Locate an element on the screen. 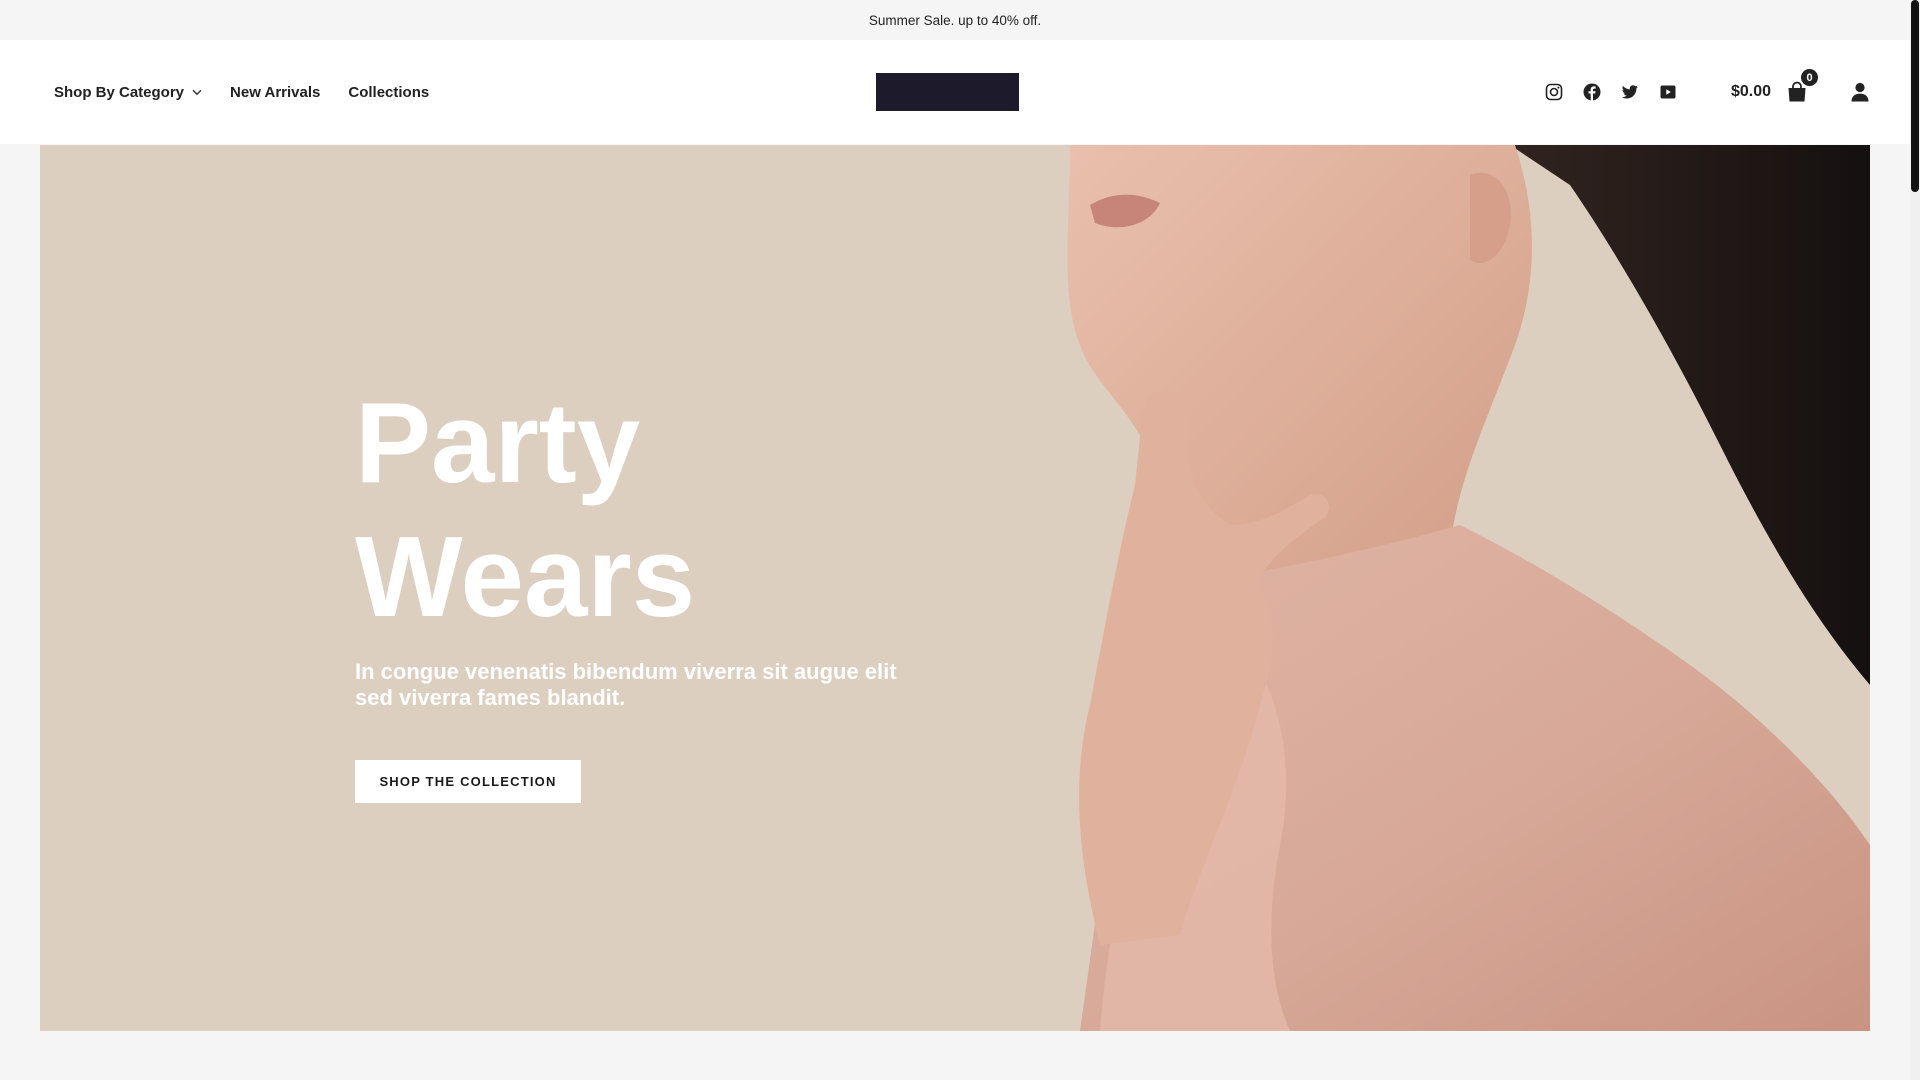 The width and height of the screenshot is (1920, 1080). social-links is located at coordinates (1621, 92).